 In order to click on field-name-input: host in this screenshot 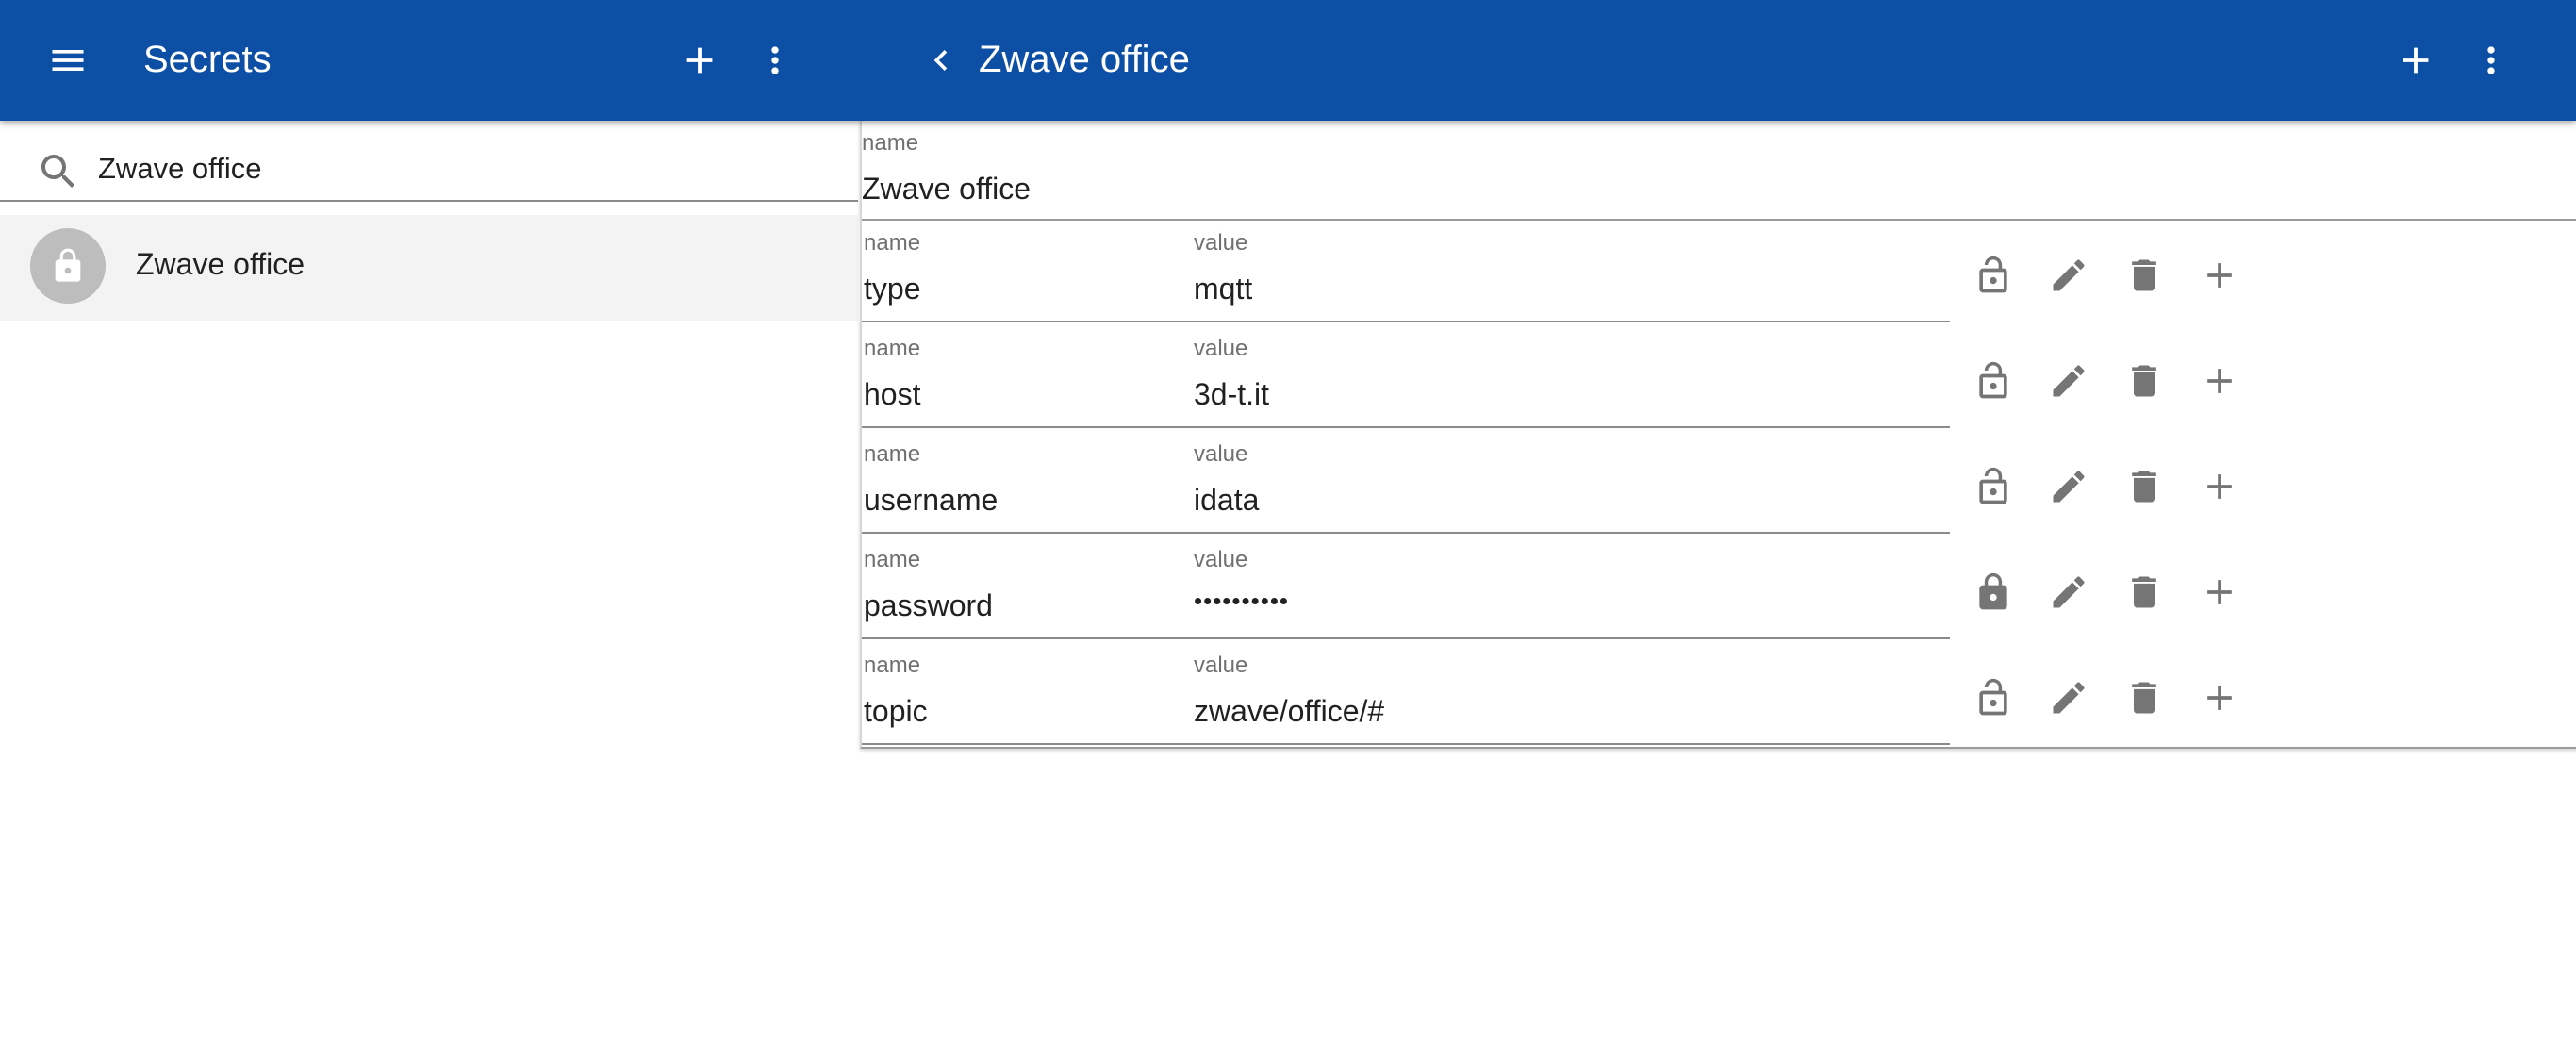, I will do `click(892, 394)`.